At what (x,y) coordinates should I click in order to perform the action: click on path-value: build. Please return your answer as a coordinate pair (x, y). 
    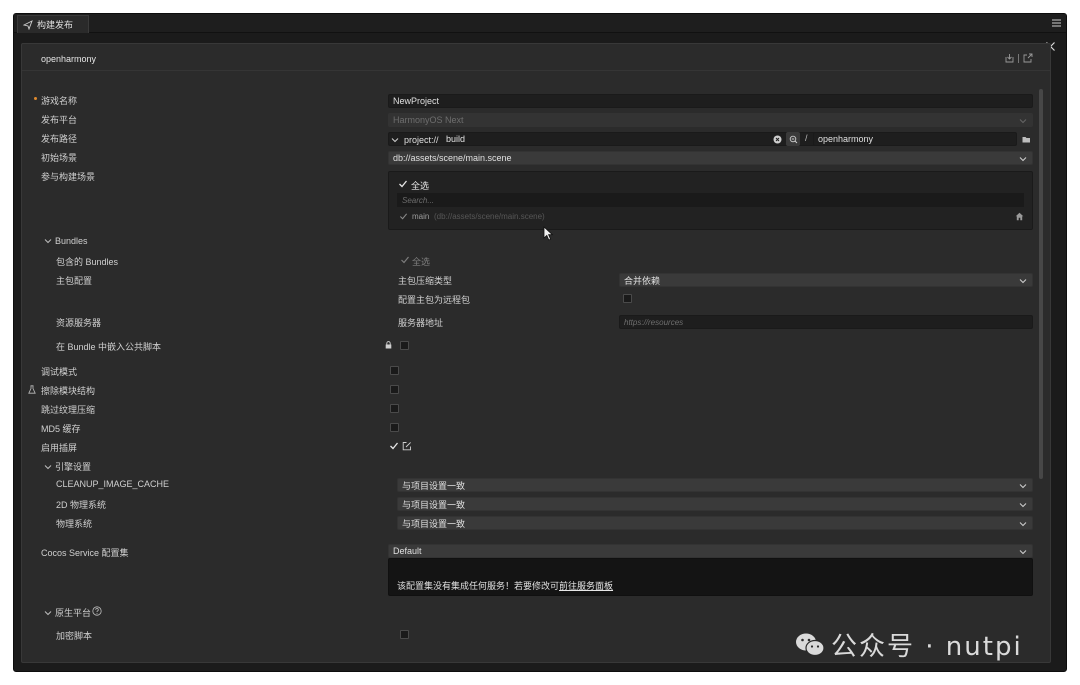
    Looking at the image, I should click on (456, 139).